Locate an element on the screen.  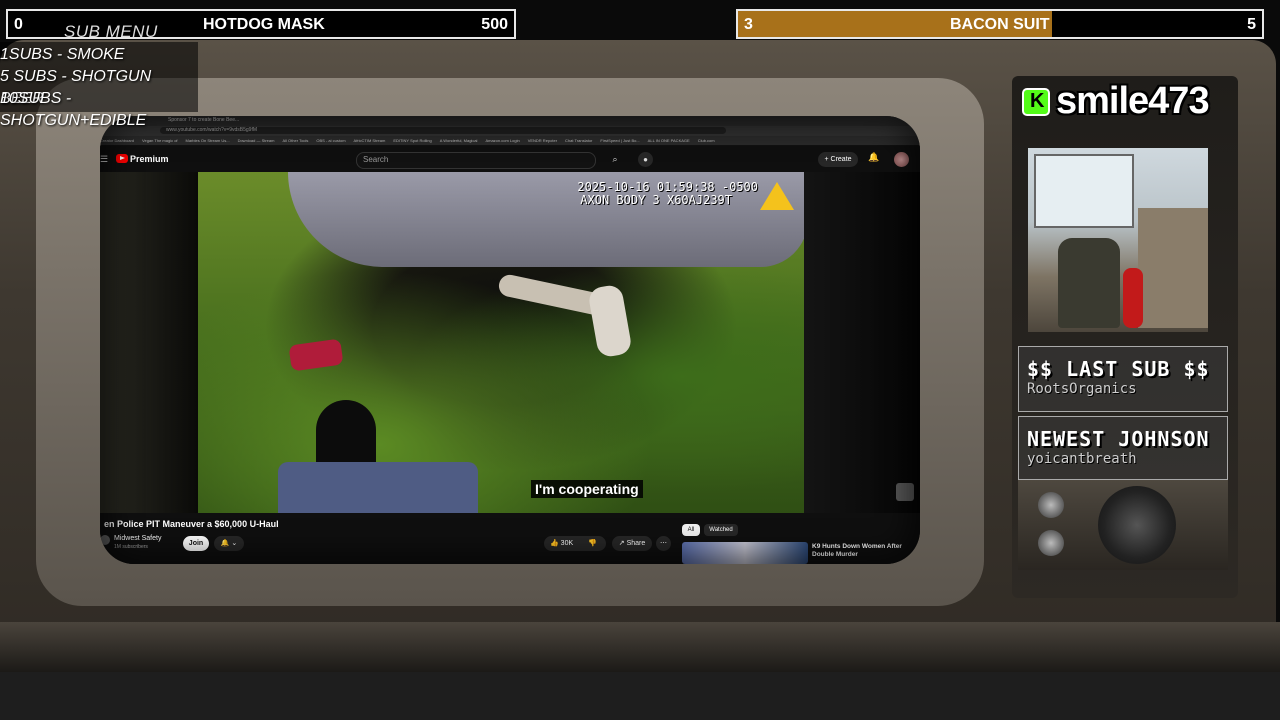
search-input: Search is located at coordinates (476, 160).